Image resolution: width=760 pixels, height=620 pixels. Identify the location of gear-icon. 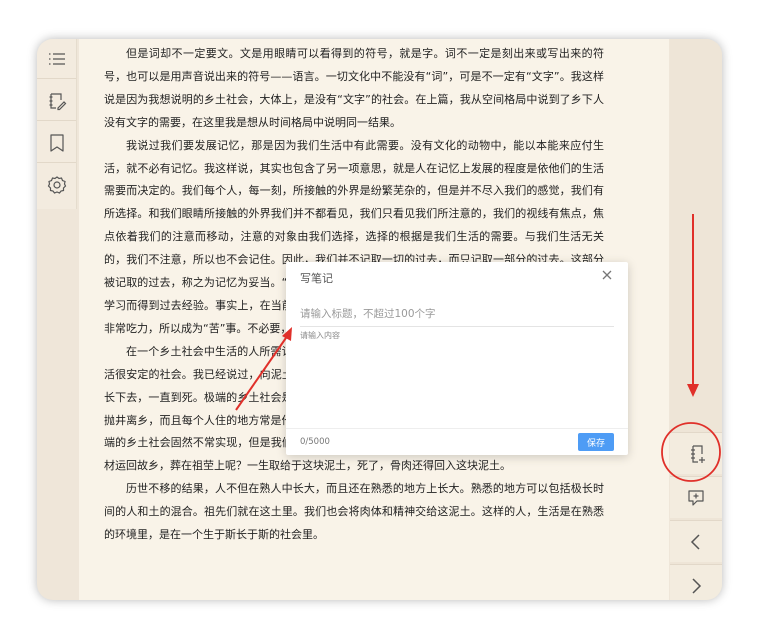
(56, 185).